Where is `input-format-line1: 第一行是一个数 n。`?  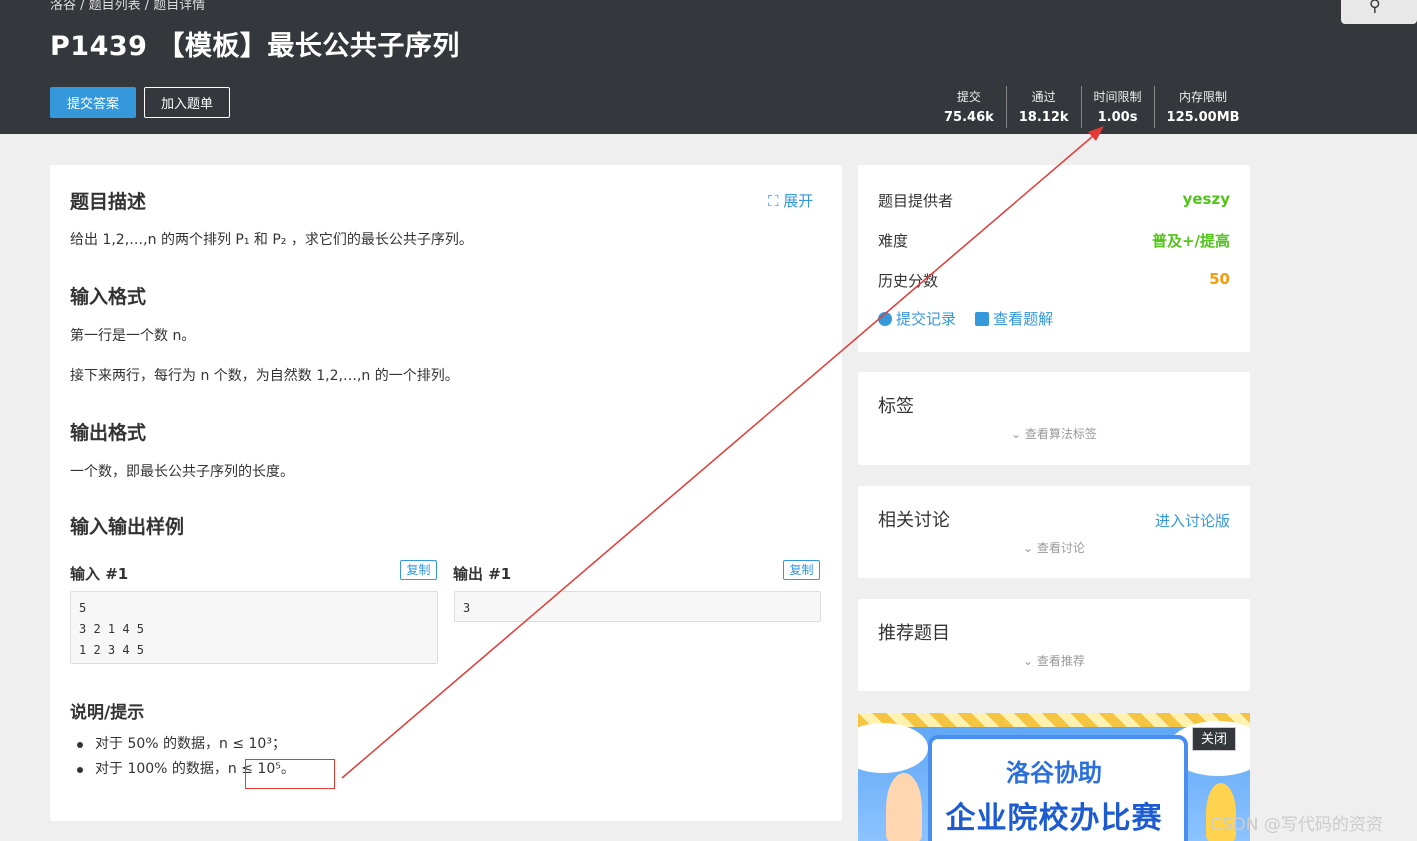 input-format-line1: 第一行是一个数 n。 is located at coordinates (133, 336).